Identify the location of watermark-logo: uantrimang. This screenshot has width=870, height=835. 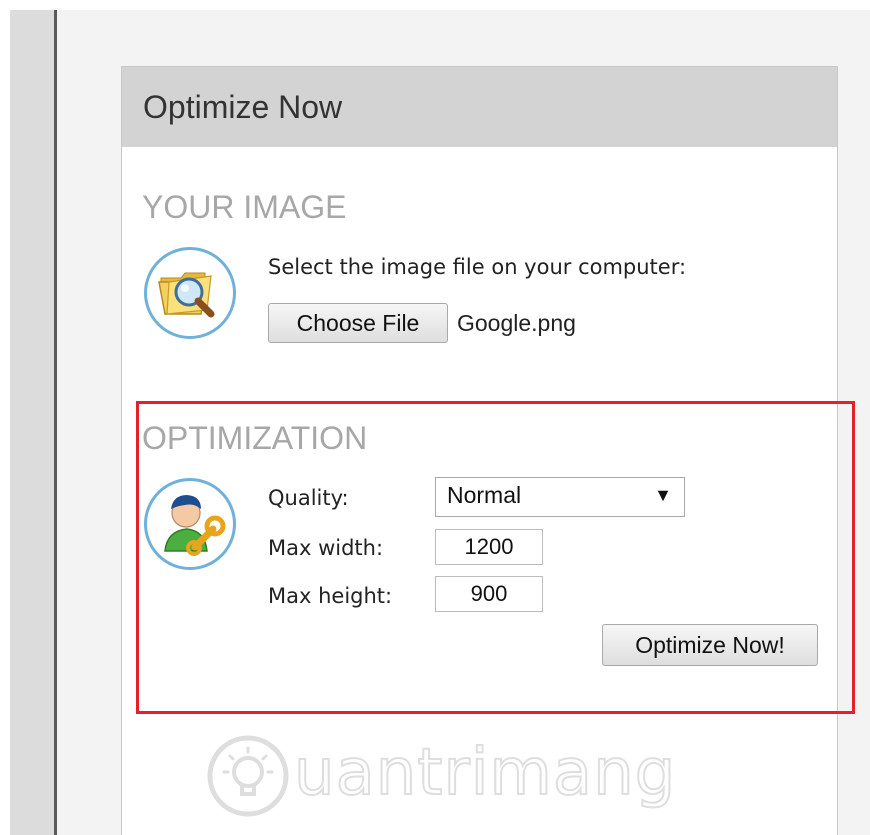
(439, 778).